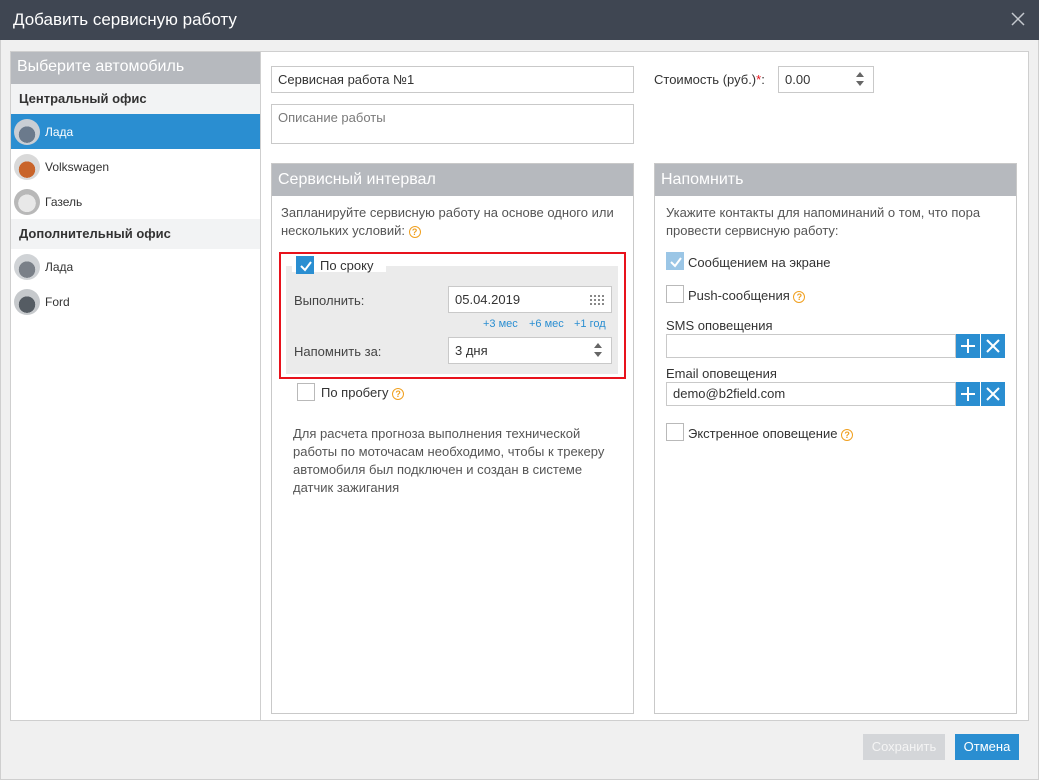  I want to click on remind-before-value: 3 дня, so click(471, 350).